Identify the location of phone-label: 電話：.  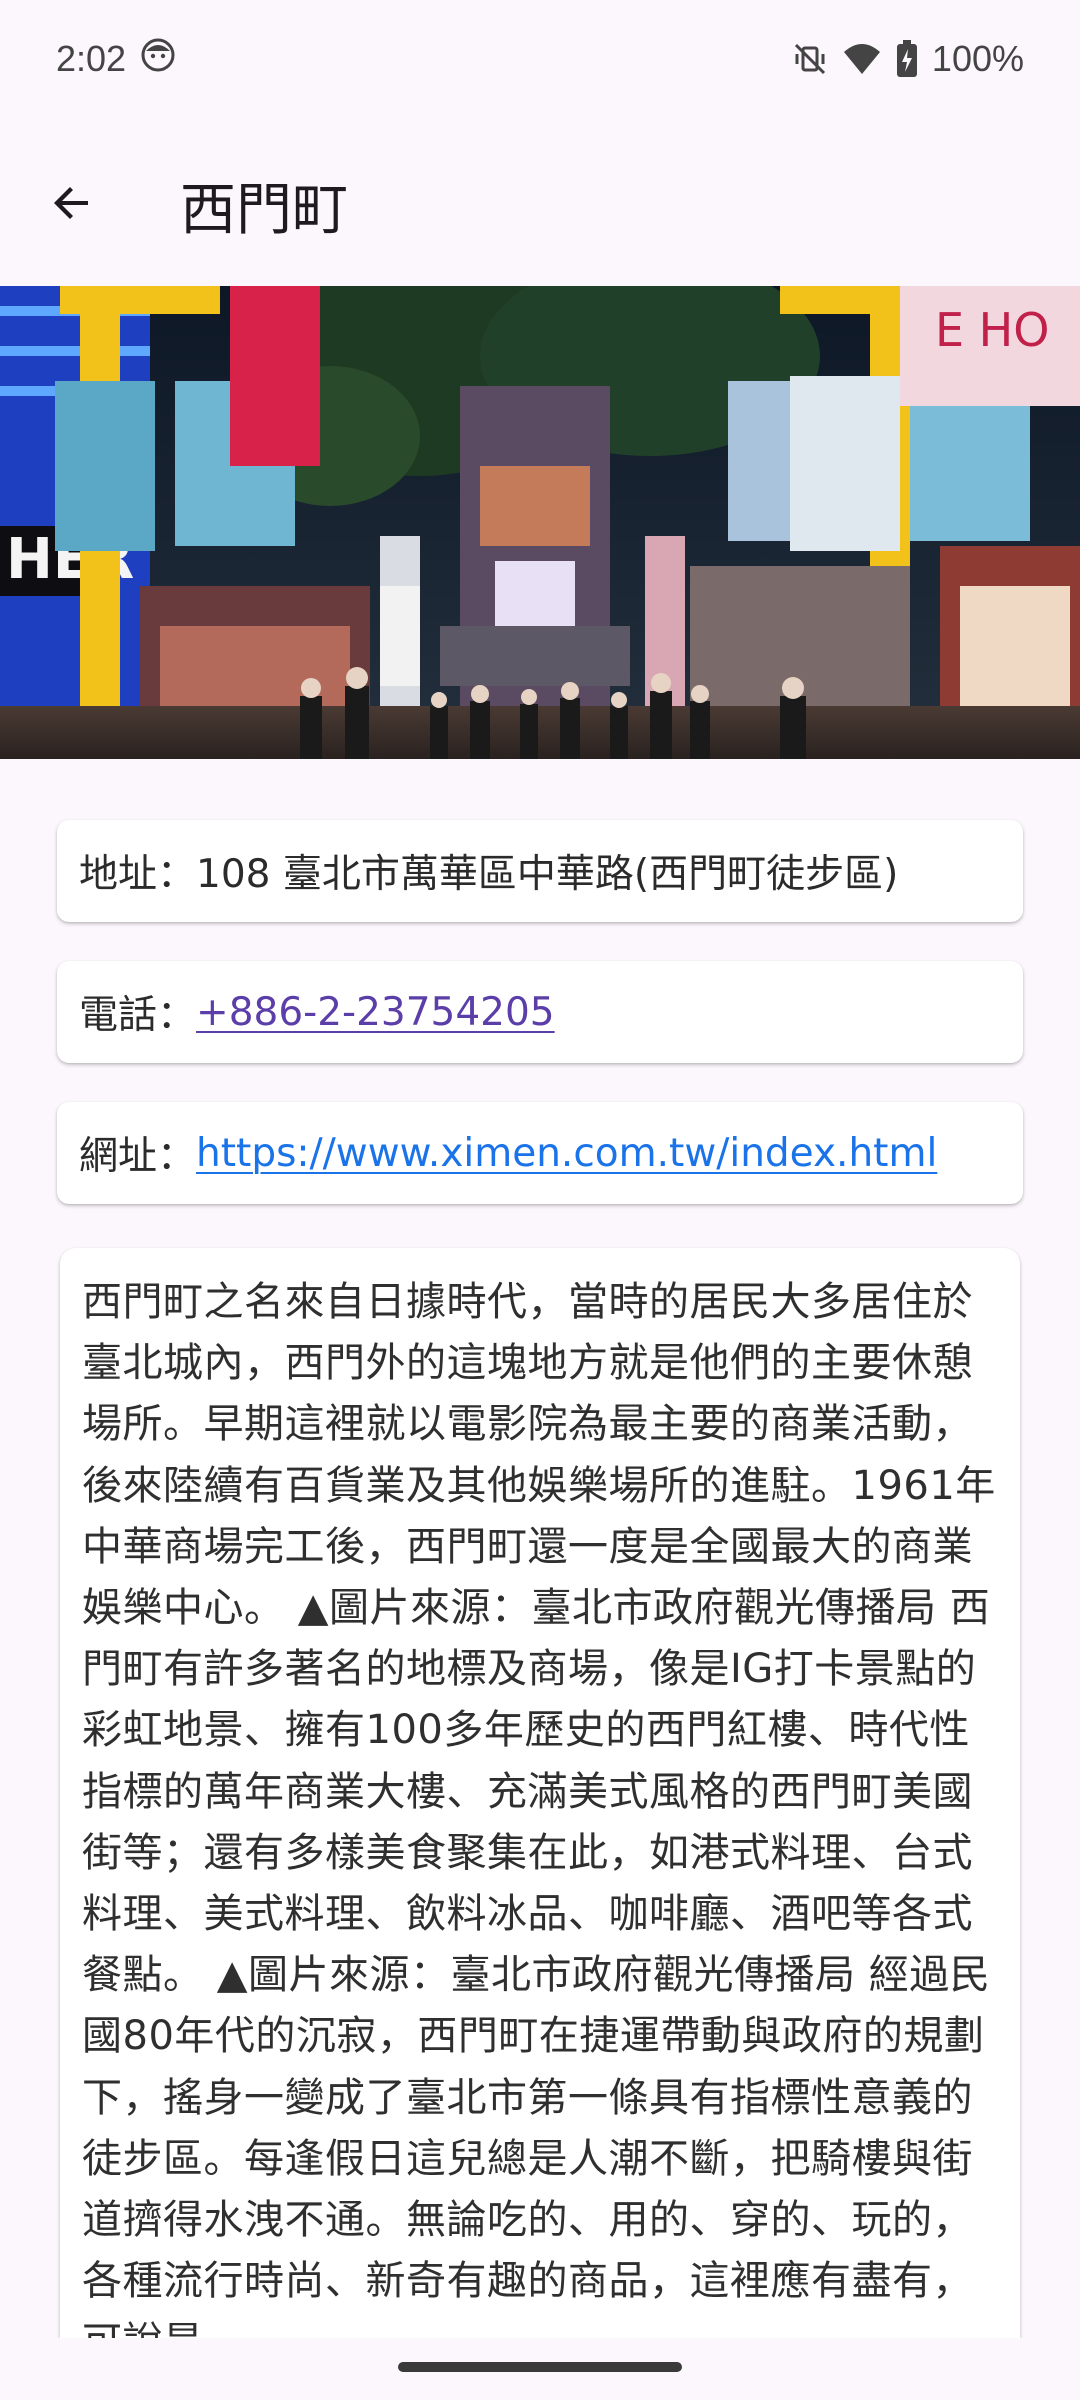
(138, 1015).